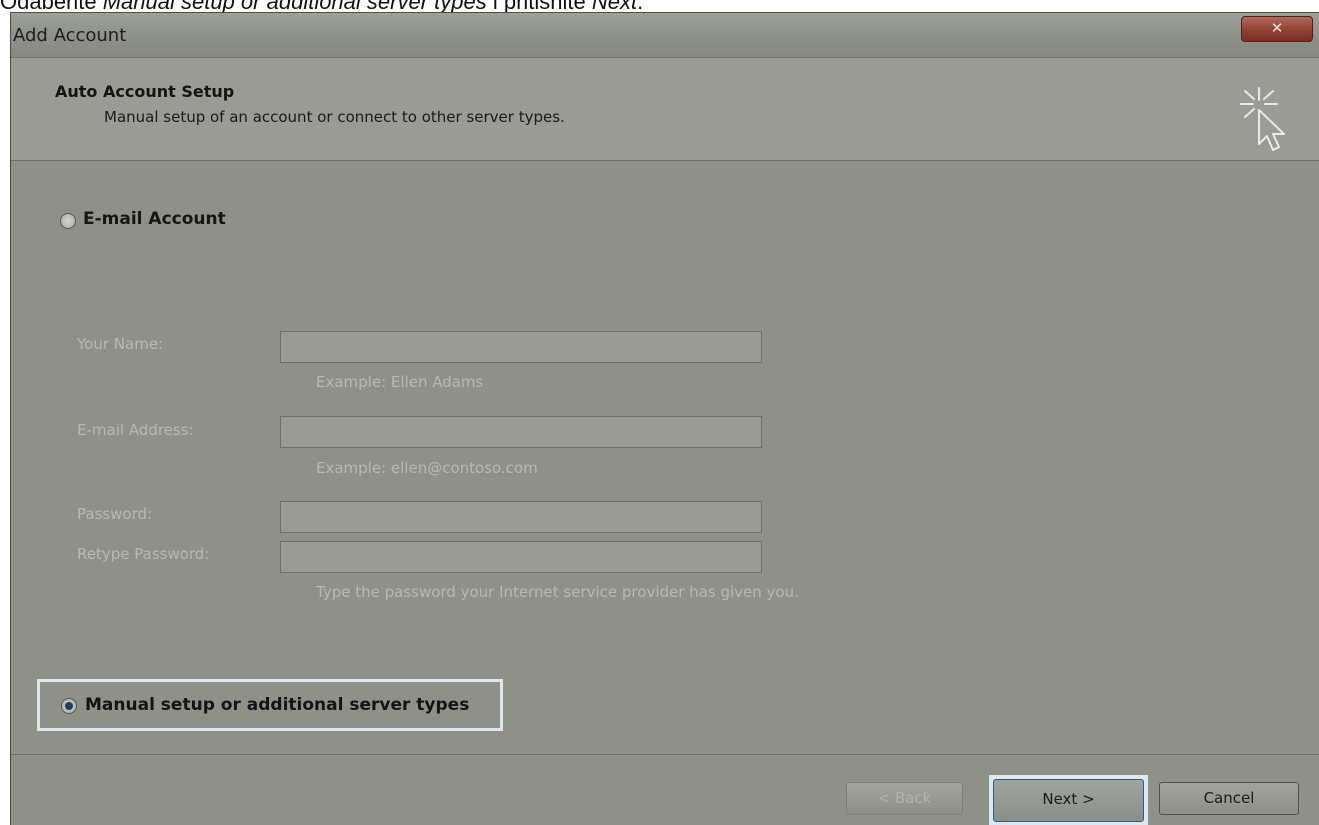 Image resolution: width=1319 pixels, height=825 pixels. Describe the element at coordinates (68, 221) in the screenshot. I see `email-account-radio` at that location.